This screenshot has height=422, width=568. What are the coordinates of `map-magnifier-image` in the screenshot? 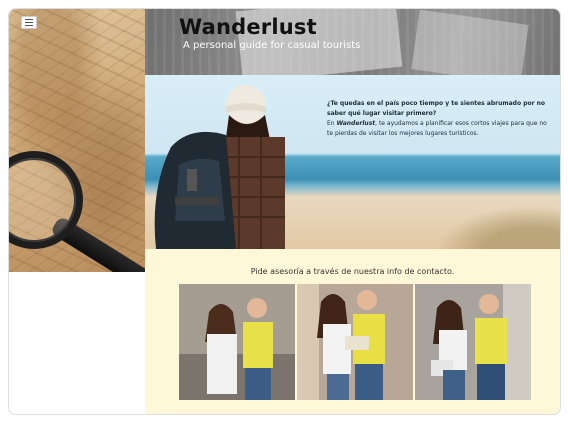 It's located at (77, 140).